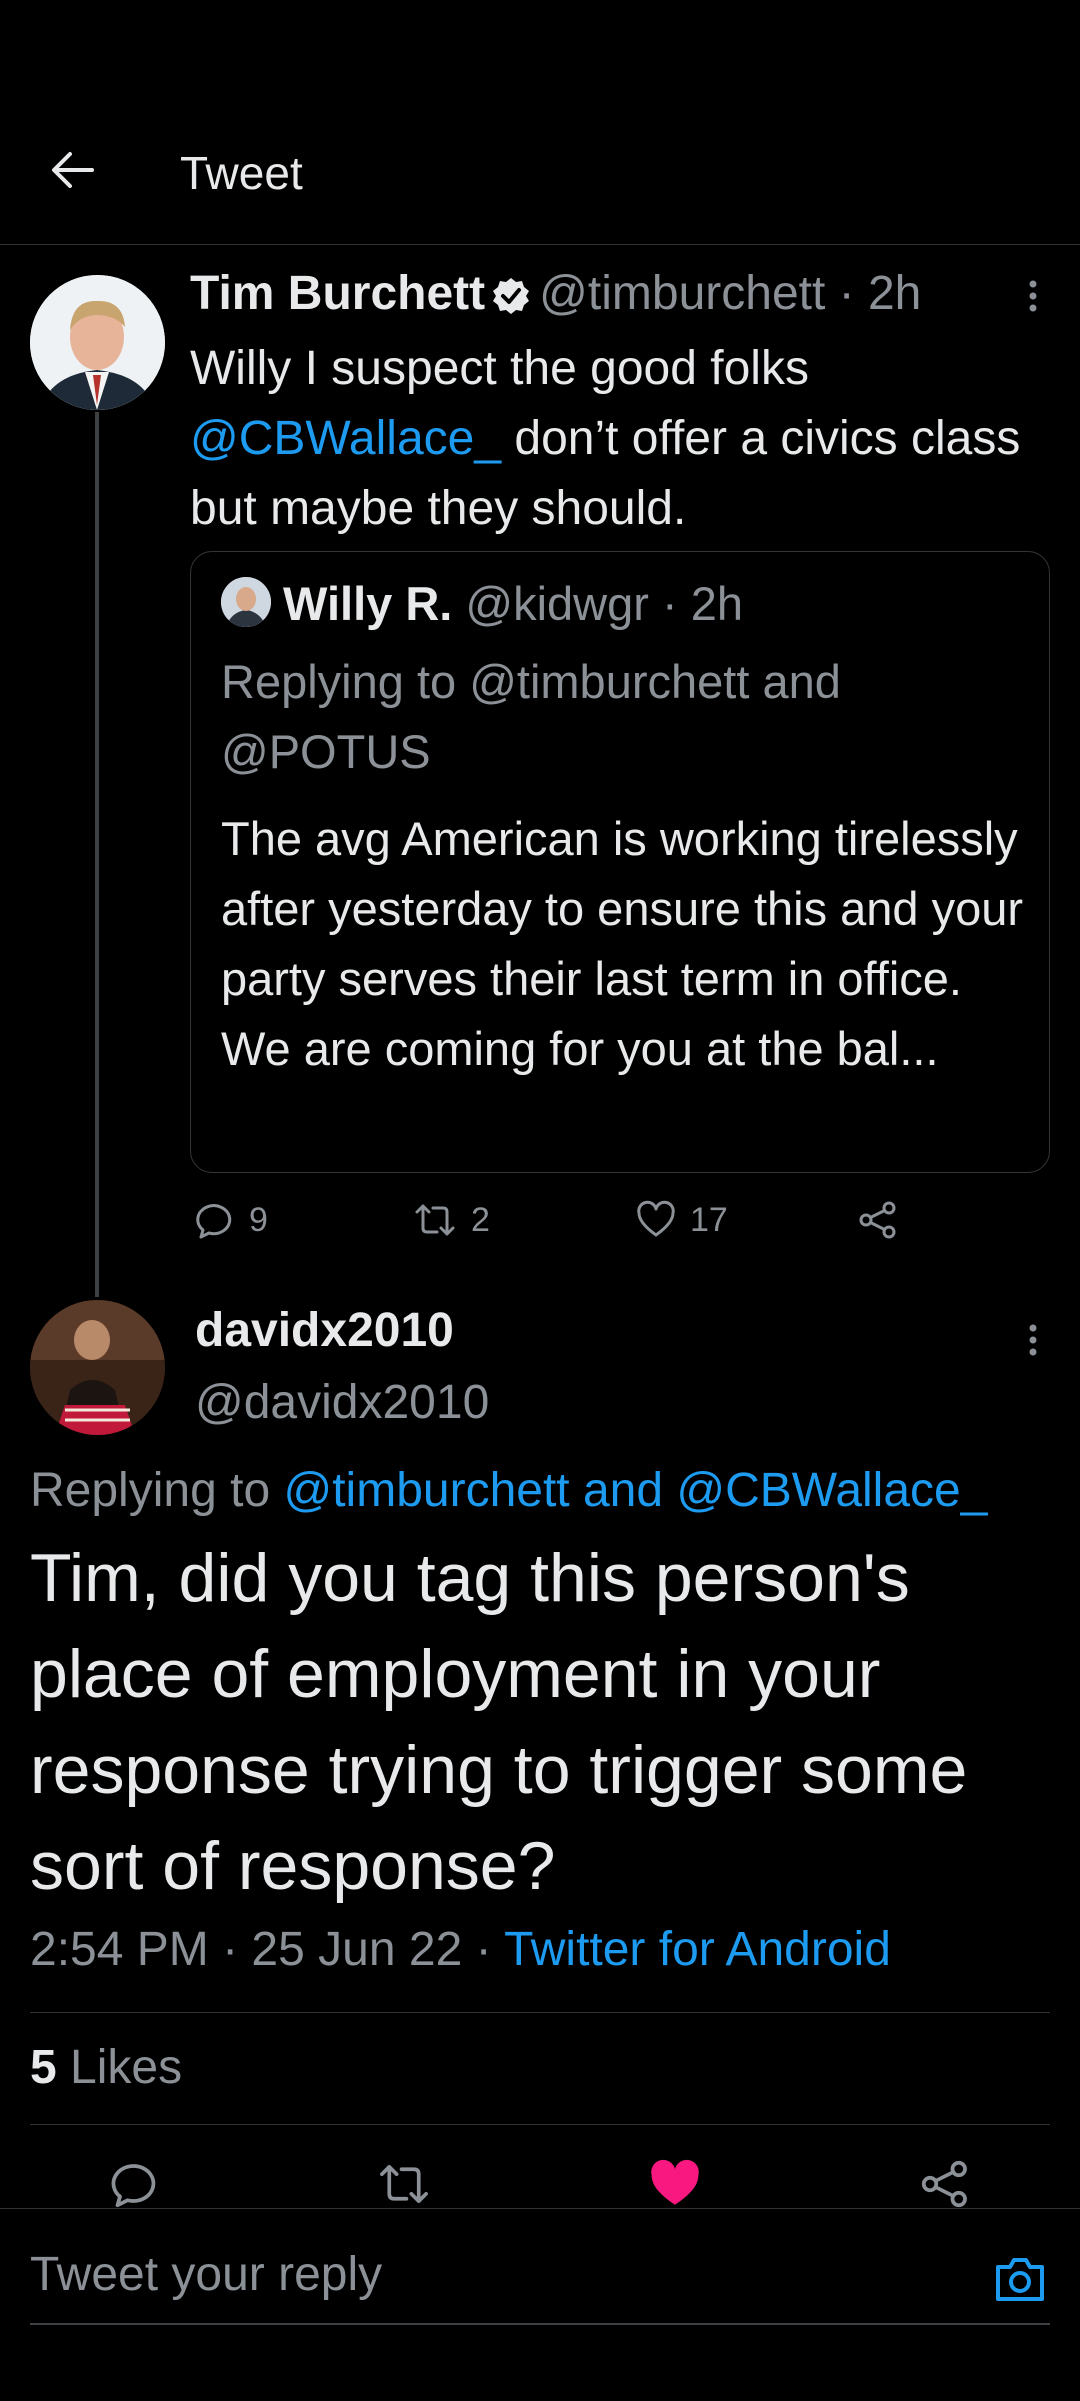 Image resolution: width=1080 pixels, height=2401 pixels. I want to click on author-handle: @davidx2010, so click(342, 1402).